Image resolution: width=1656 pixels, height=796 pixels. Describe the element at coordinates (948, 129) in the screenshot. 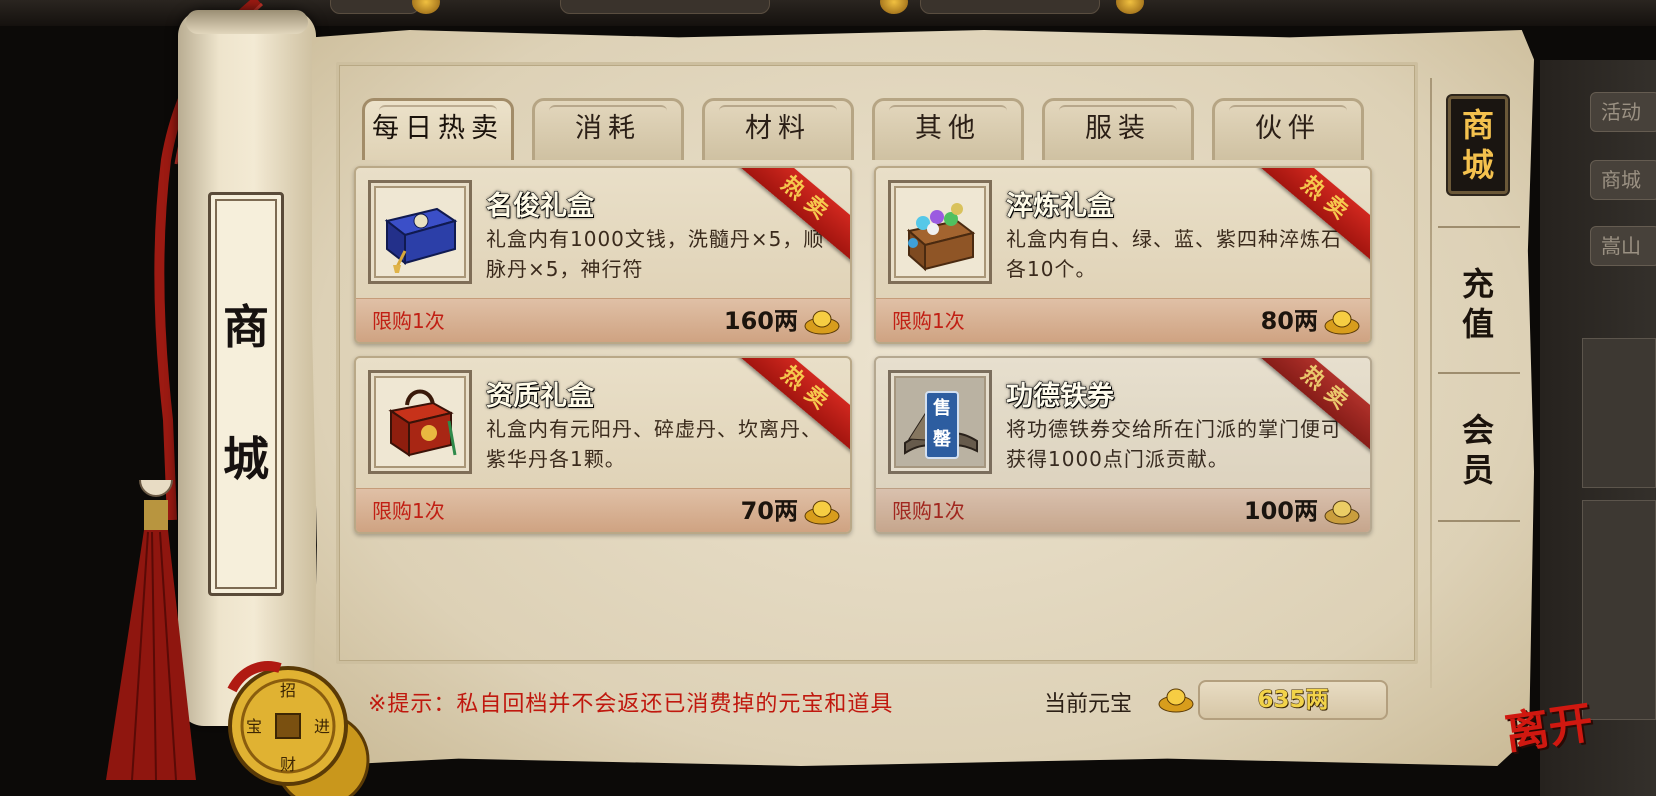

I see `tab-others: 其他` at that location.